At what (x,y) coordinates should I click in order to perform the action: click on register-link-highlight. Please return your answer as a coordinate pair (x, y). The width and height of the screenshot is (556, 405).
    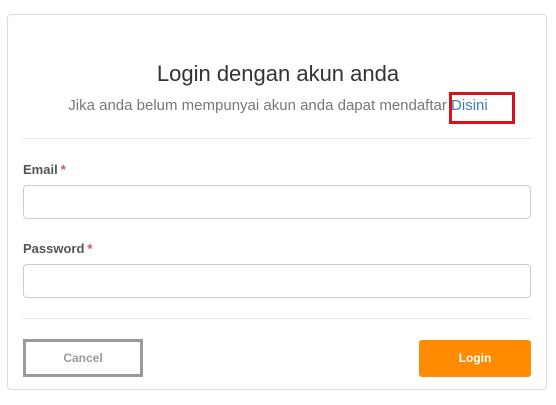
    Looking at the image, I should click on (482, 108).